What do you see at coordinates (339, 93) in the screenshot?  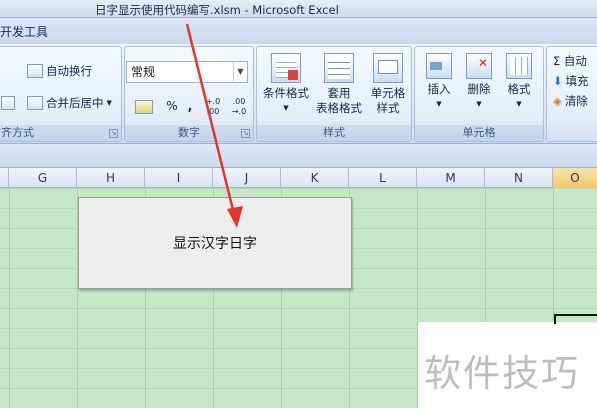 I see `format-as-table-label-1: 套用` at bounding box center [339, 93].